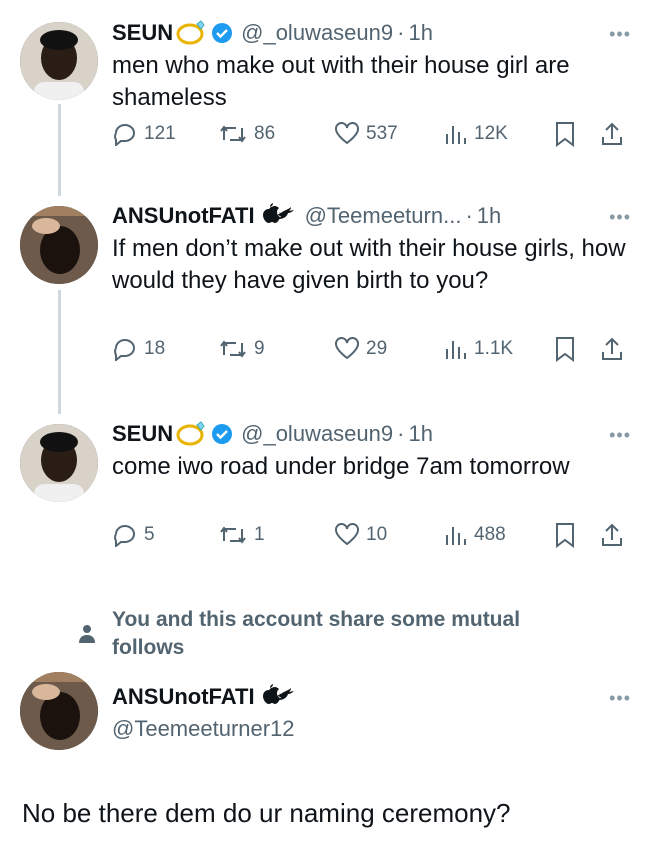 The width and height of the screenshot is (649, 851). Describe the element at coordinates (371, 729) in the screenshot. I see `author-handle: @Teemeeturner12` at that location.